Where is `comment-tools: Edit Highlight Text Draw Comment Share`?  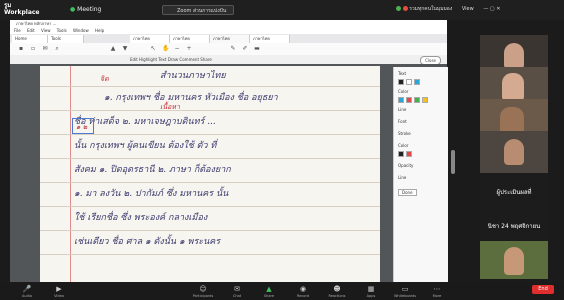 comment-tools: Edit Highlight Text Draw Comment Share is located at coordinates (171, 59).